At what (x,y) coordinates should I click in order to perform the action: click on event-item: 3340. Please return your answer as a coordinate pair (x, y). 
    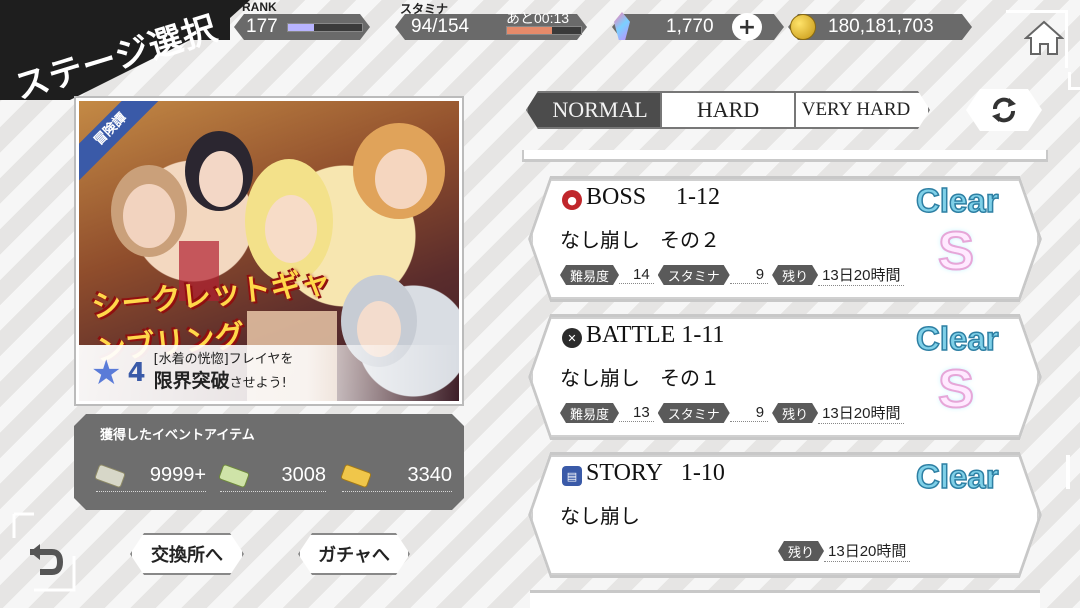
    Looking at the image, I should click on (397, 476).